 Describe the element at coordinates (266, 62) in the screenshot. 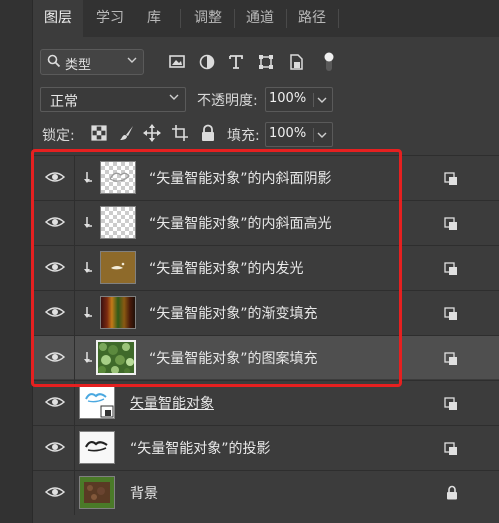

I see `shape-filter-icon` at that location.